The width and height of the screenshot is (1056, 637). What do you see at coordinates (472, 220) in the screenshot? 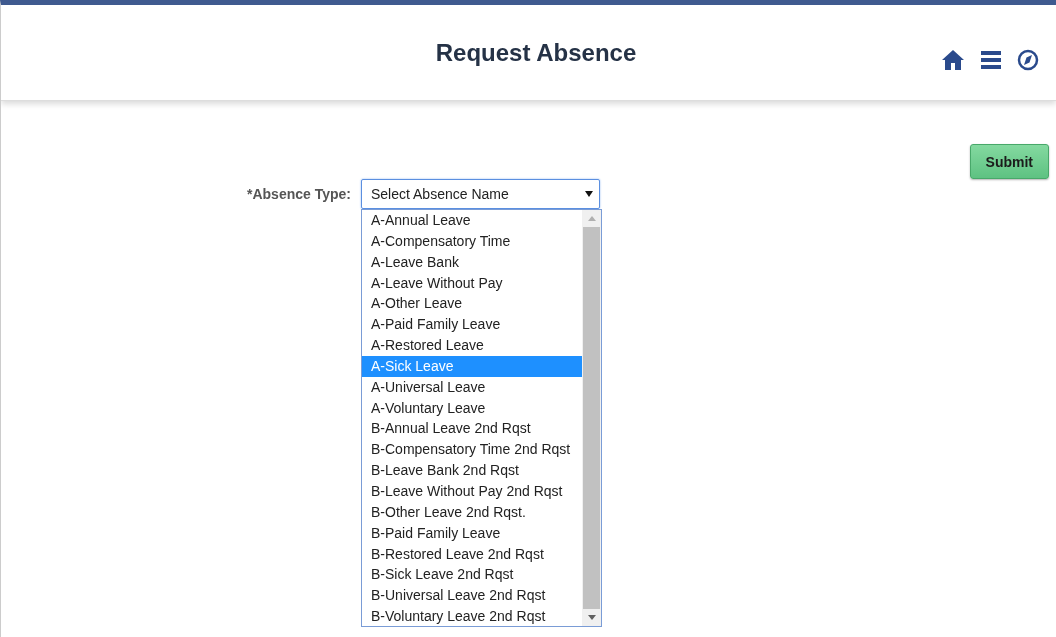
I see `dropdown-option: A-Annual Leave` at bounding box center [472, 220].